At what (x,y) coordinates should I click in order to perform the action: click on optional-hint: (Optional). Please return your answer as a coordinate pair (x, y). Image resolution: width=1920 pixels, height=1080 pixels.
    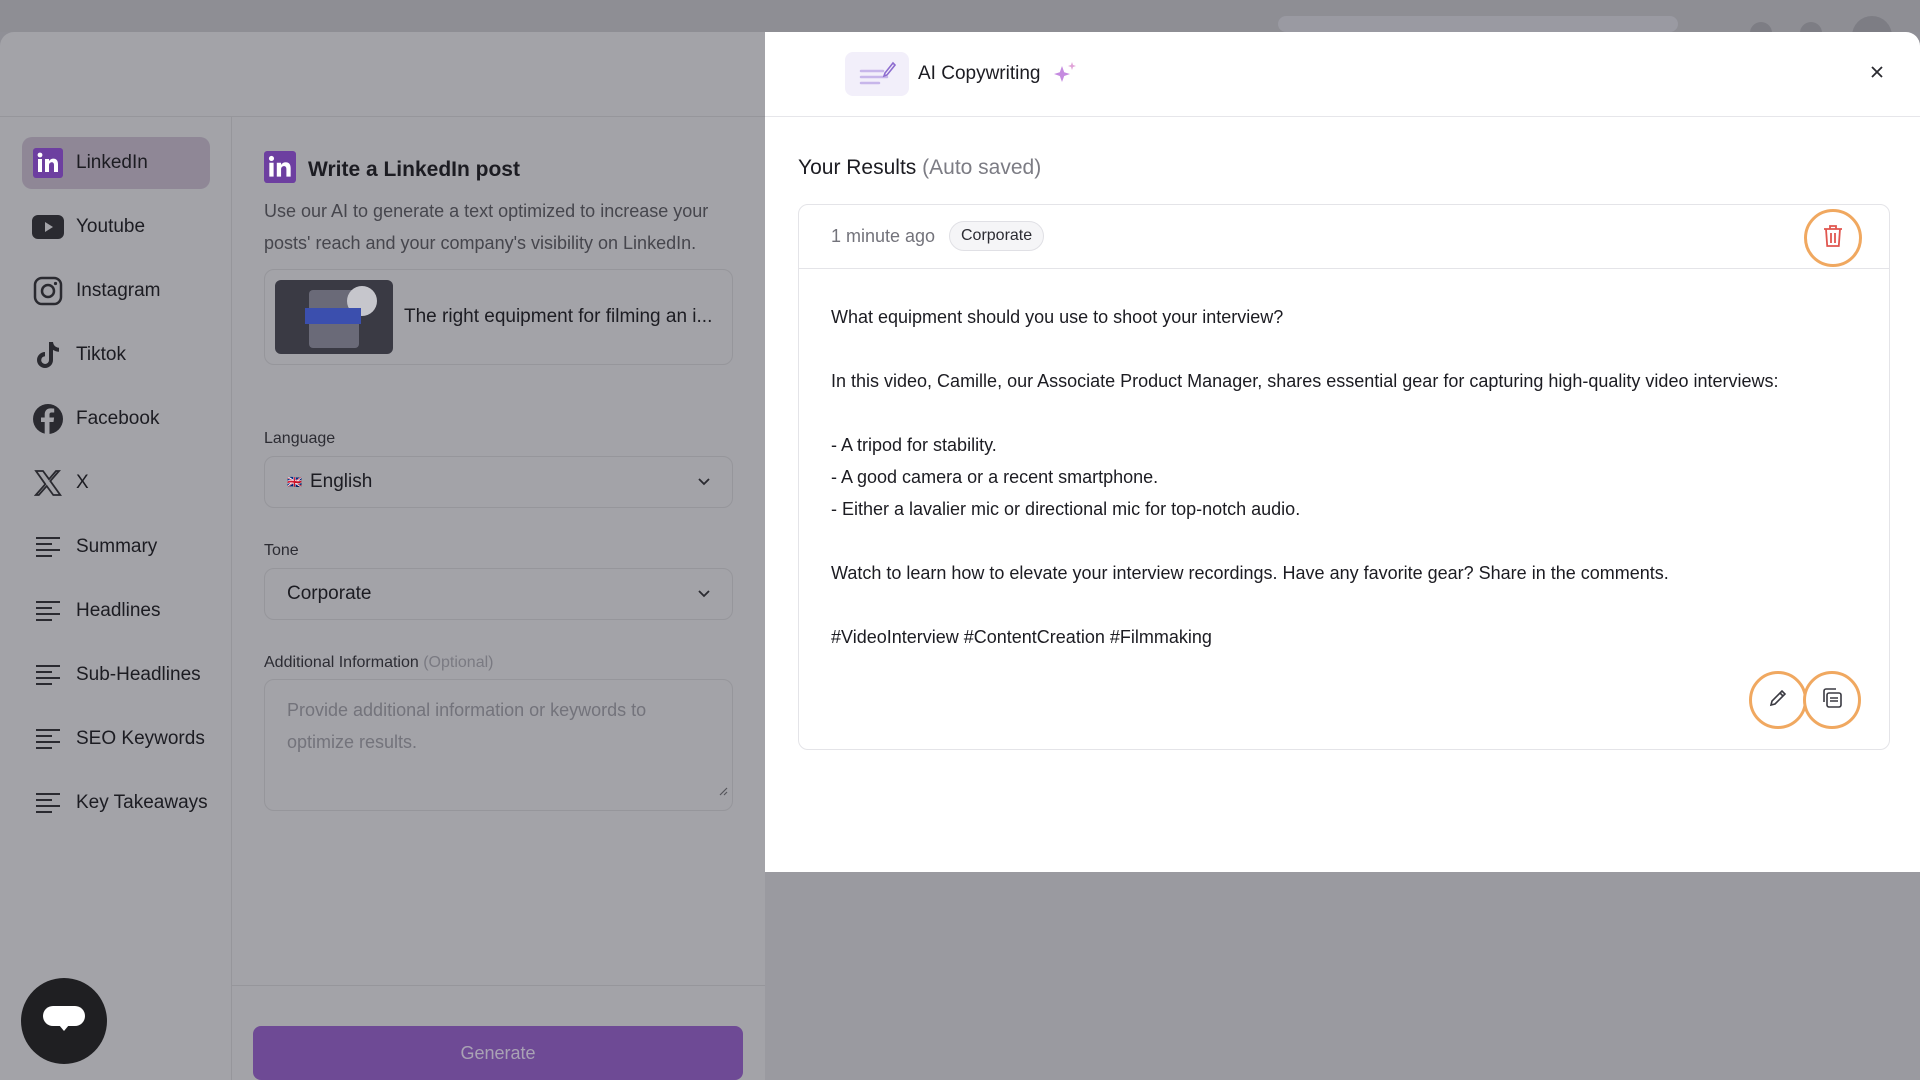
    Looking at the image, I should click on (458, 662).